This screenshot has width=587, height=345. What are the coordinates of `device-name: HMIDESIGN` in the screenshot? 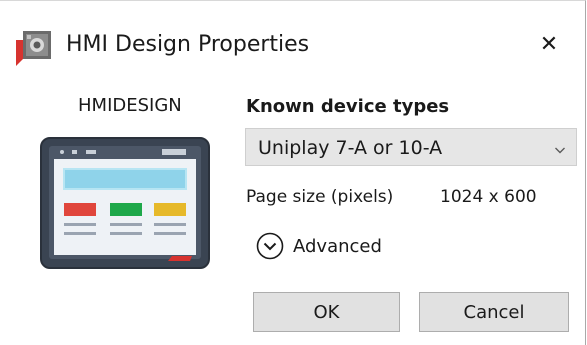 It's located at (130, 105).